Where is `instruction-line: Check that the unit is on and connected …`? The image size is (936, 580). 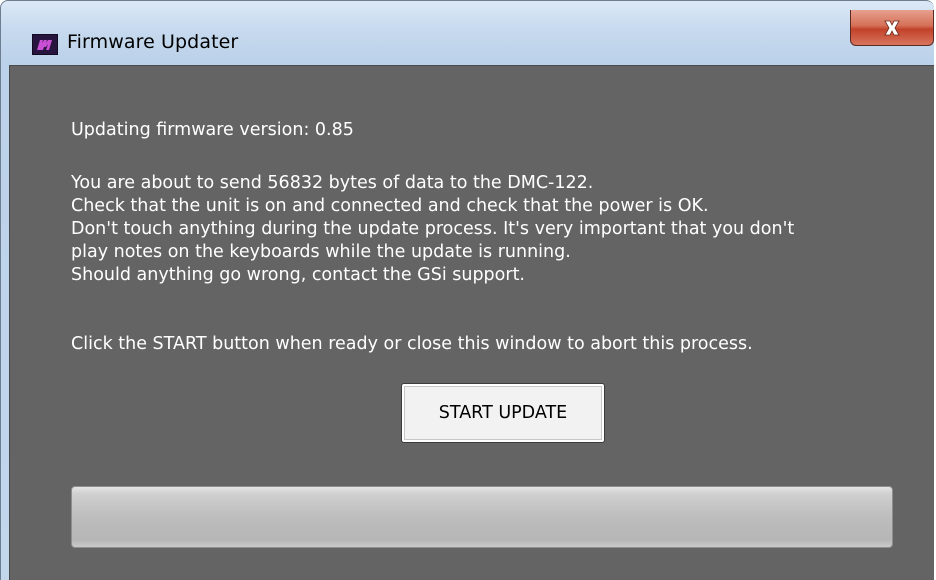
instruction-line: Check that the unit is on and connected … is located at coordinates (390, 206).